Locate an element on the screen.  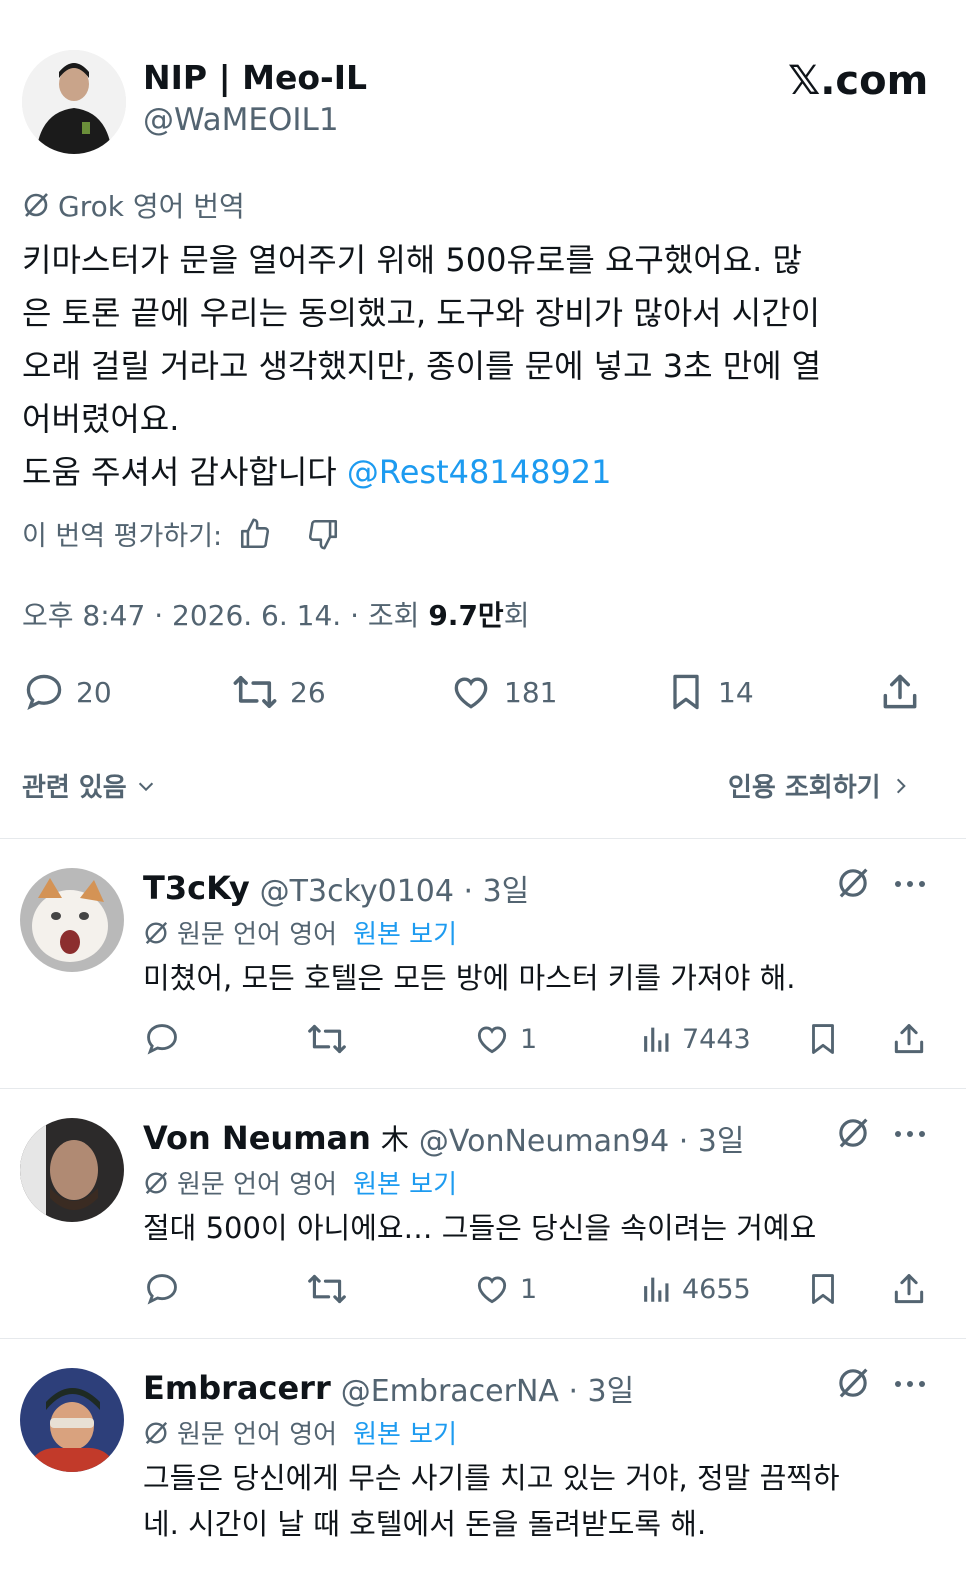
repost-button: 26 is located at coordinates (278, 692).